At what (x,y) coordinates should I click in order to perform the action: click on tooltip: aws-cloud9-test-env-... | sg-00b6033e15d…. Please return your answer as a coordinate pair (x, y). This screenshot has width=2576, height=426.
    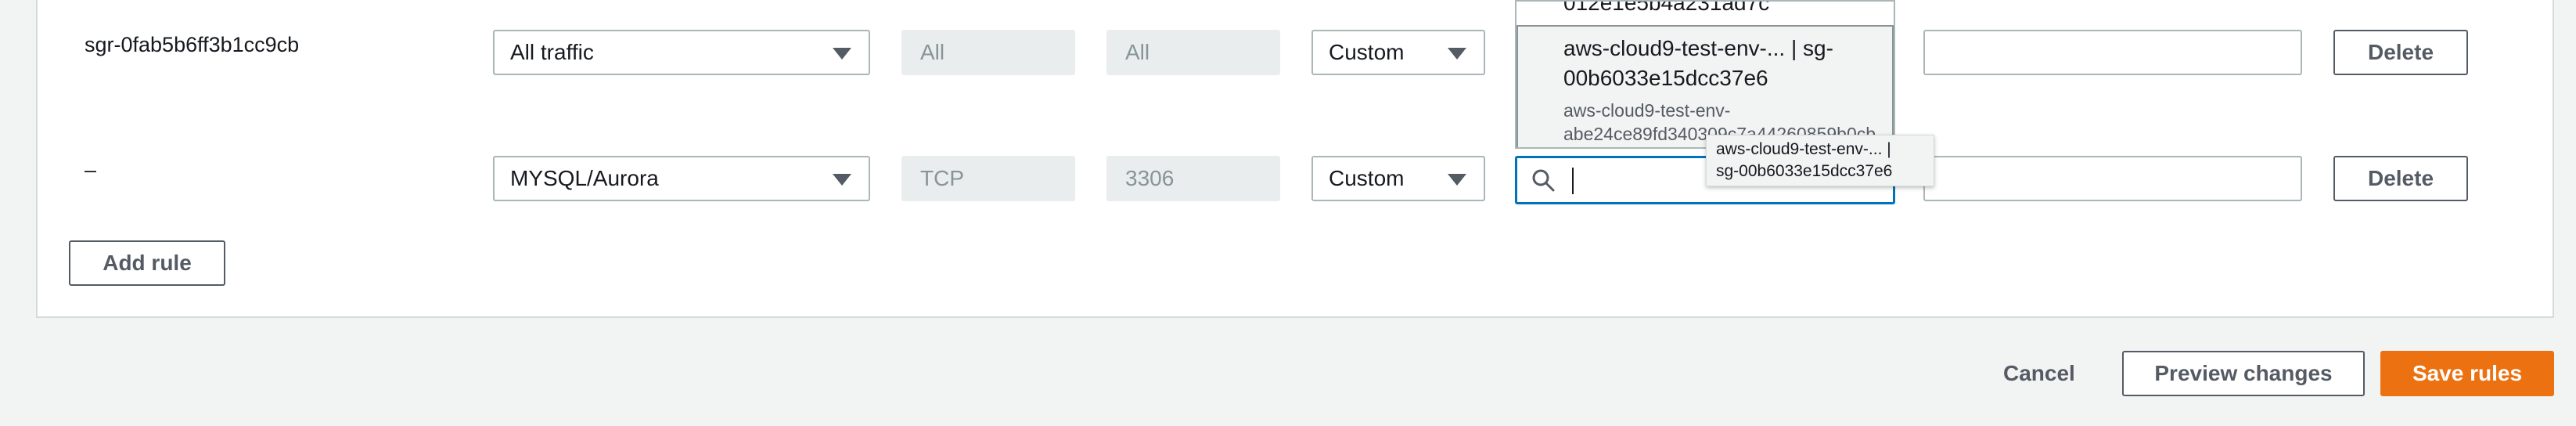
    Looking at the image, I should click on (1820, 160).